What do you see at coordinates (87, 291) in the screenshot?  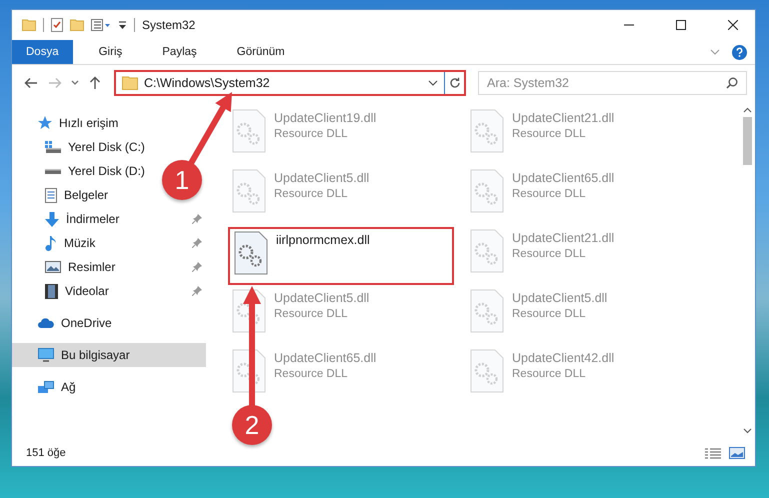 I see `sidebar-label: Videolar` at bounding box center [87, 291].